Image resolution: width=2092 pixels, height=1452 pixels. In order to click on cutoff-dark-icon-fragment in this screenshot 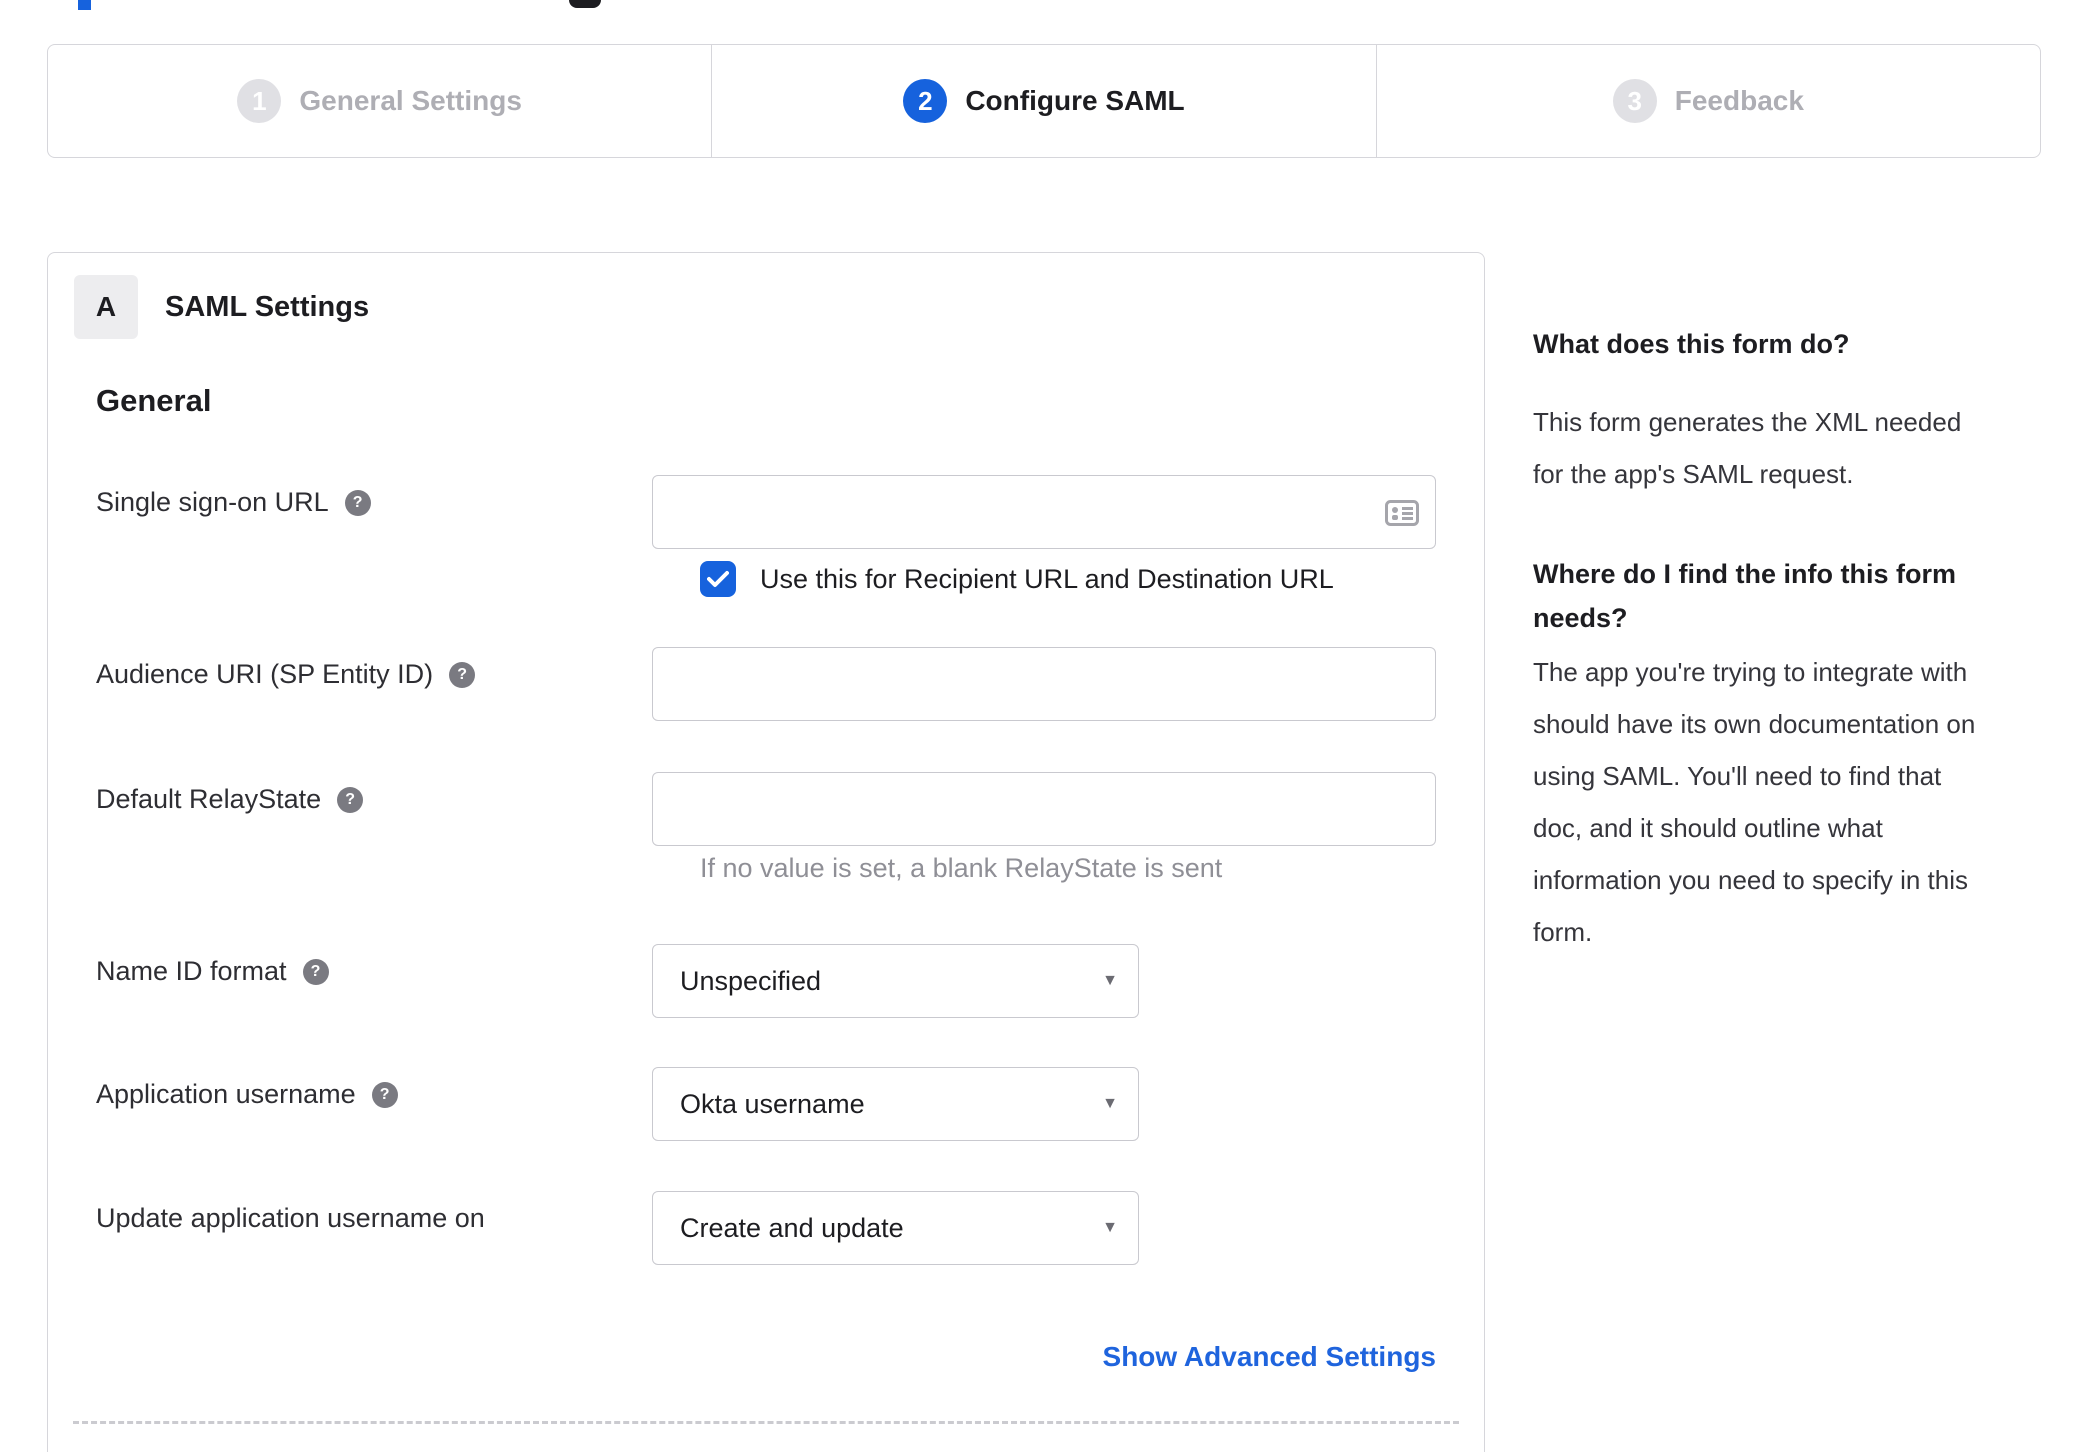, I will do `click(585, 4)`.